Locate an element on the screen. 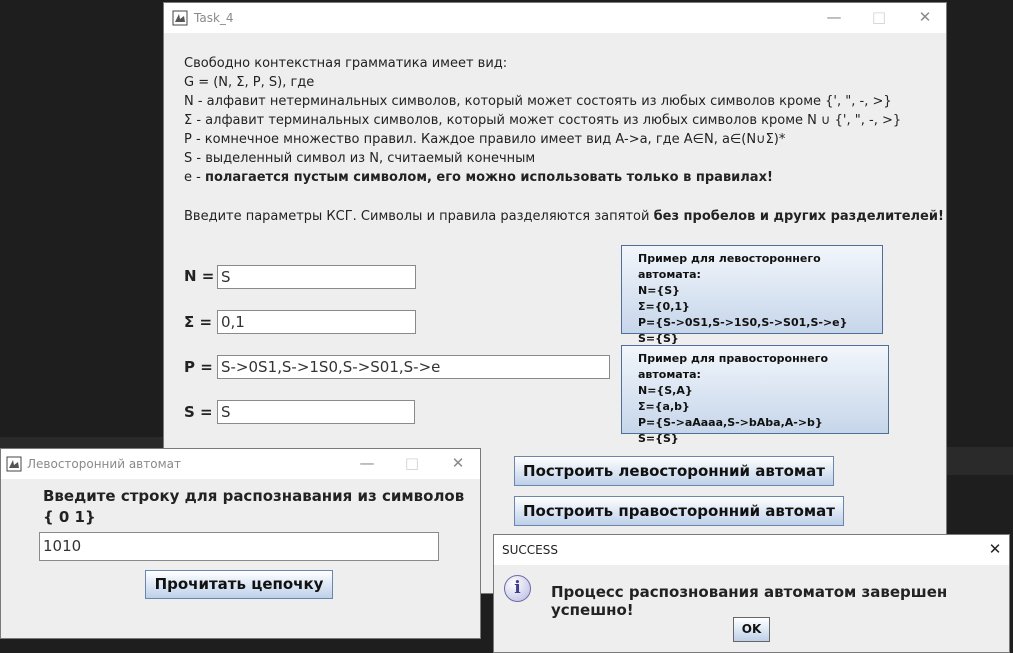 This screenshot has width=1013, height=653. main-window-titlebar: Task_4 — □ ✕ is located at coordinates (555, 18).